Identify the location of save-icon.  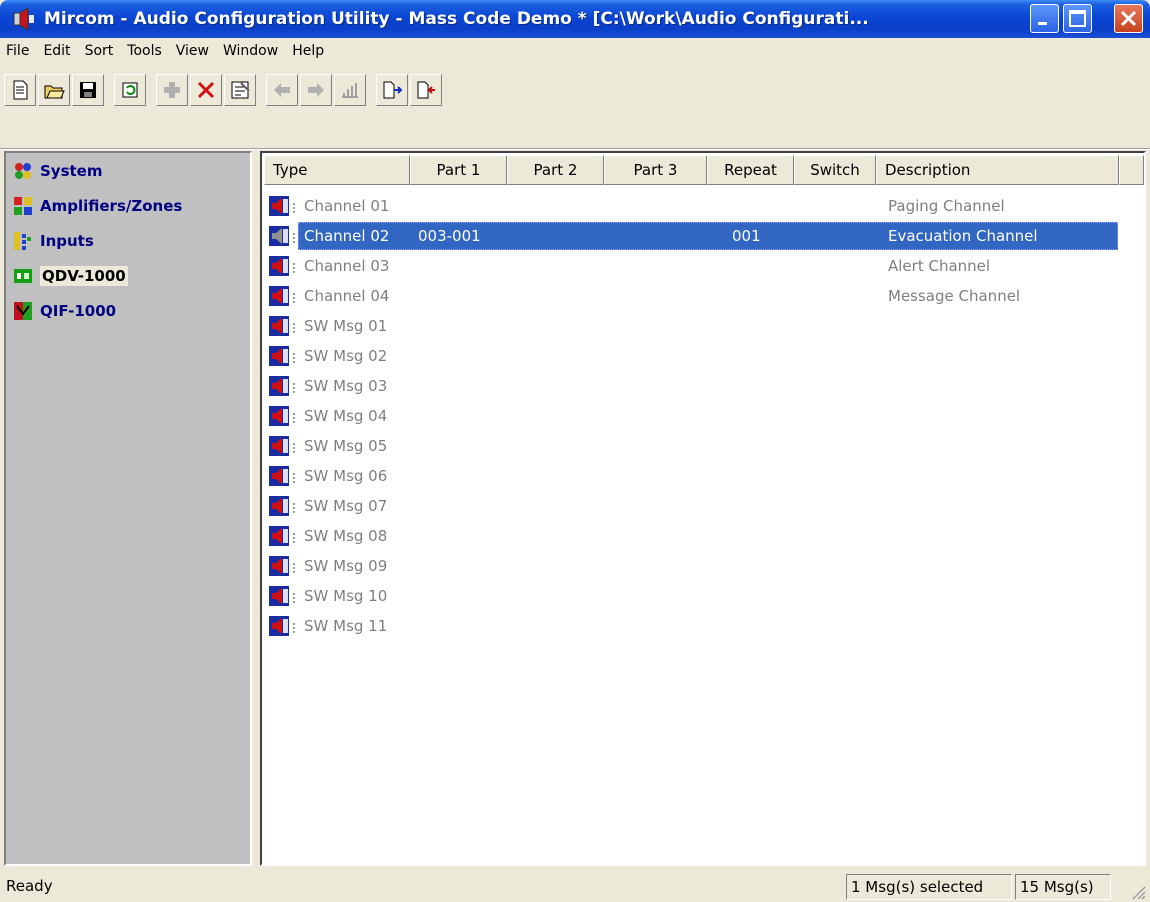
(88, 90).